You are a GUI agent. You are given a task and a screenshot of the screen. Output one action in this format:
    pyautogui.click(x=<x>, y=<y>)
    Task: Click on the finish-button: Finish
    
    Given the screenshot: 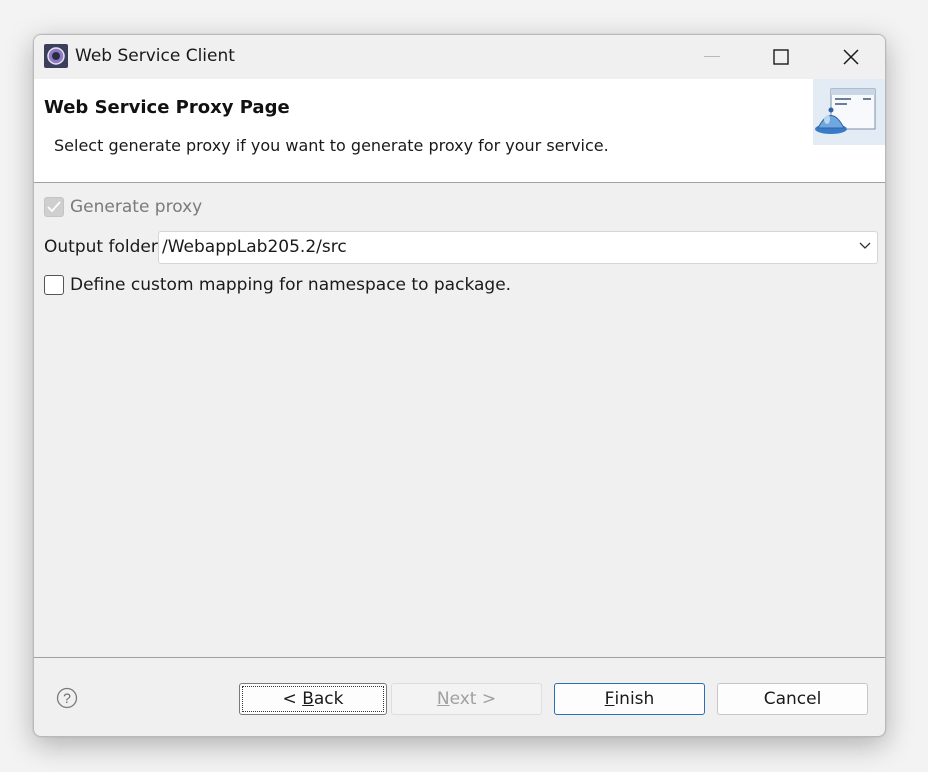 What is the action you would take?
    pyautogui.click(x=629, y=699)
    